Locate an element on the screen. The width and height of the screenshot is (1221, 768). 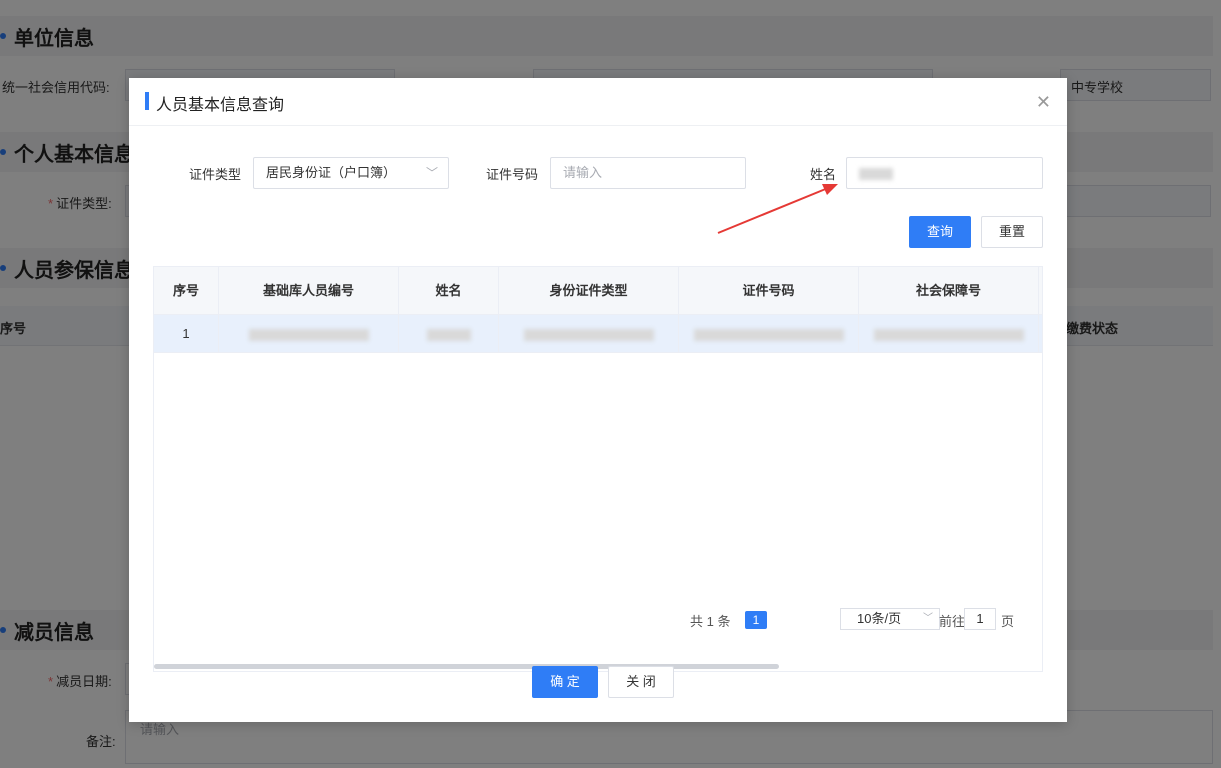
cell-id-document-type is located at coordinates (589, 334).